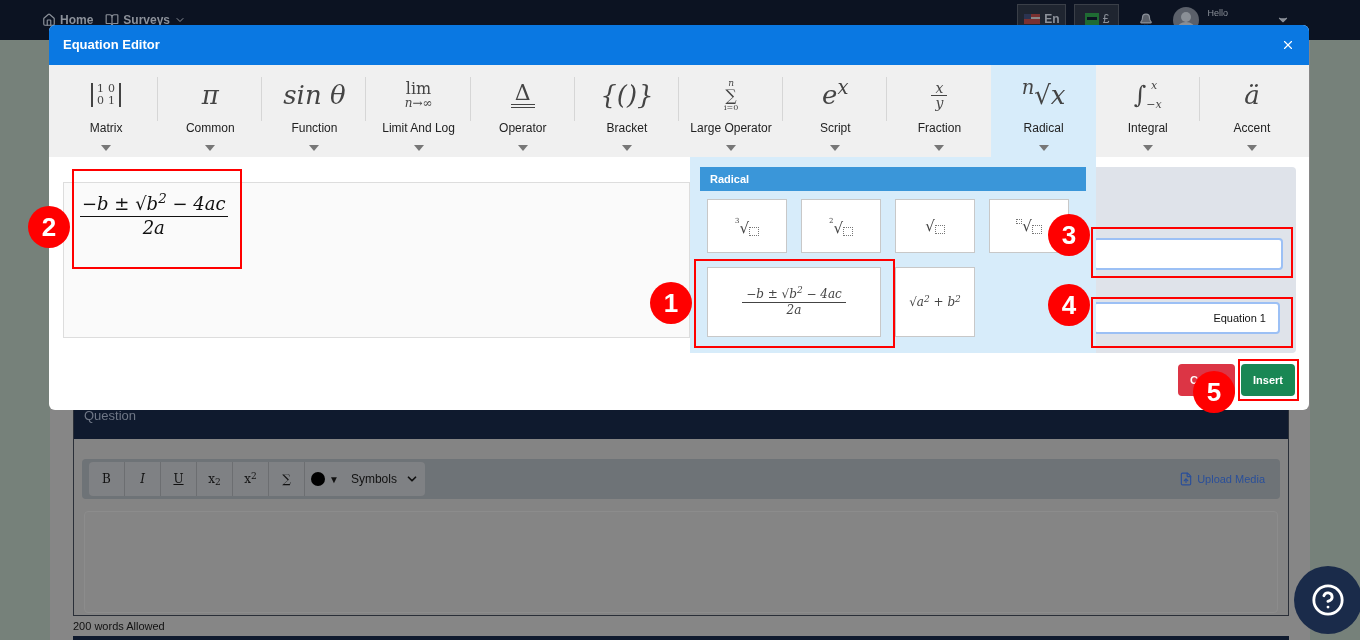  I want to click on math-numerator: x, so click(939, 88).